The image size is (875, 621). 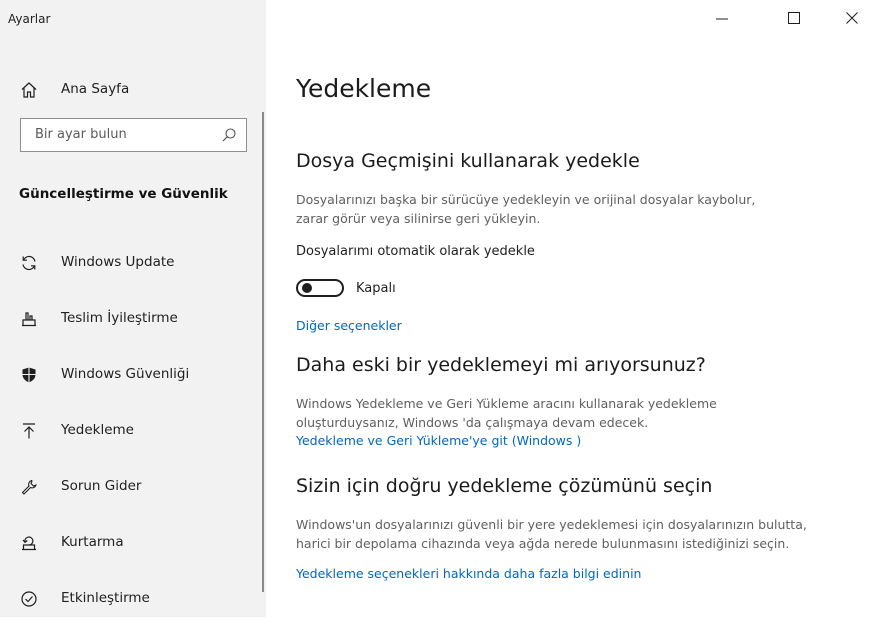 What do you see at coordinates (105, 598) in the screenshot?
I see `sidebar-item-label: Etkinleştirme` at bounding box center [105, 598].